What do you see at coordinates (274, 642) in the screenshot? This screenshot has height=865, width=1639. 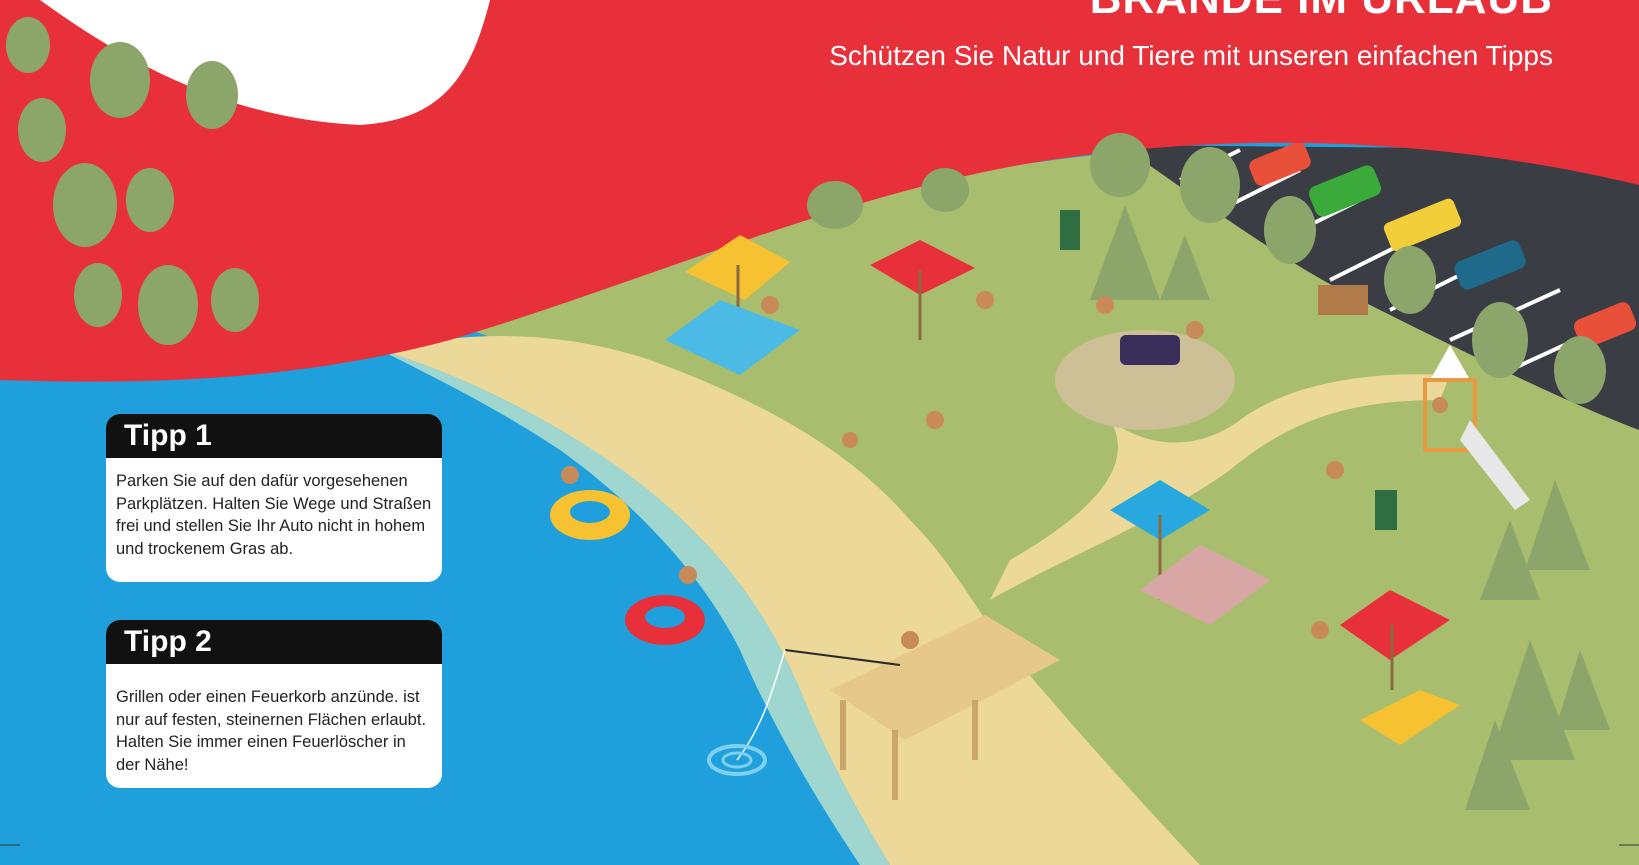 I see `tip-heading: Tipp 2` at bounding box center [274, 642].